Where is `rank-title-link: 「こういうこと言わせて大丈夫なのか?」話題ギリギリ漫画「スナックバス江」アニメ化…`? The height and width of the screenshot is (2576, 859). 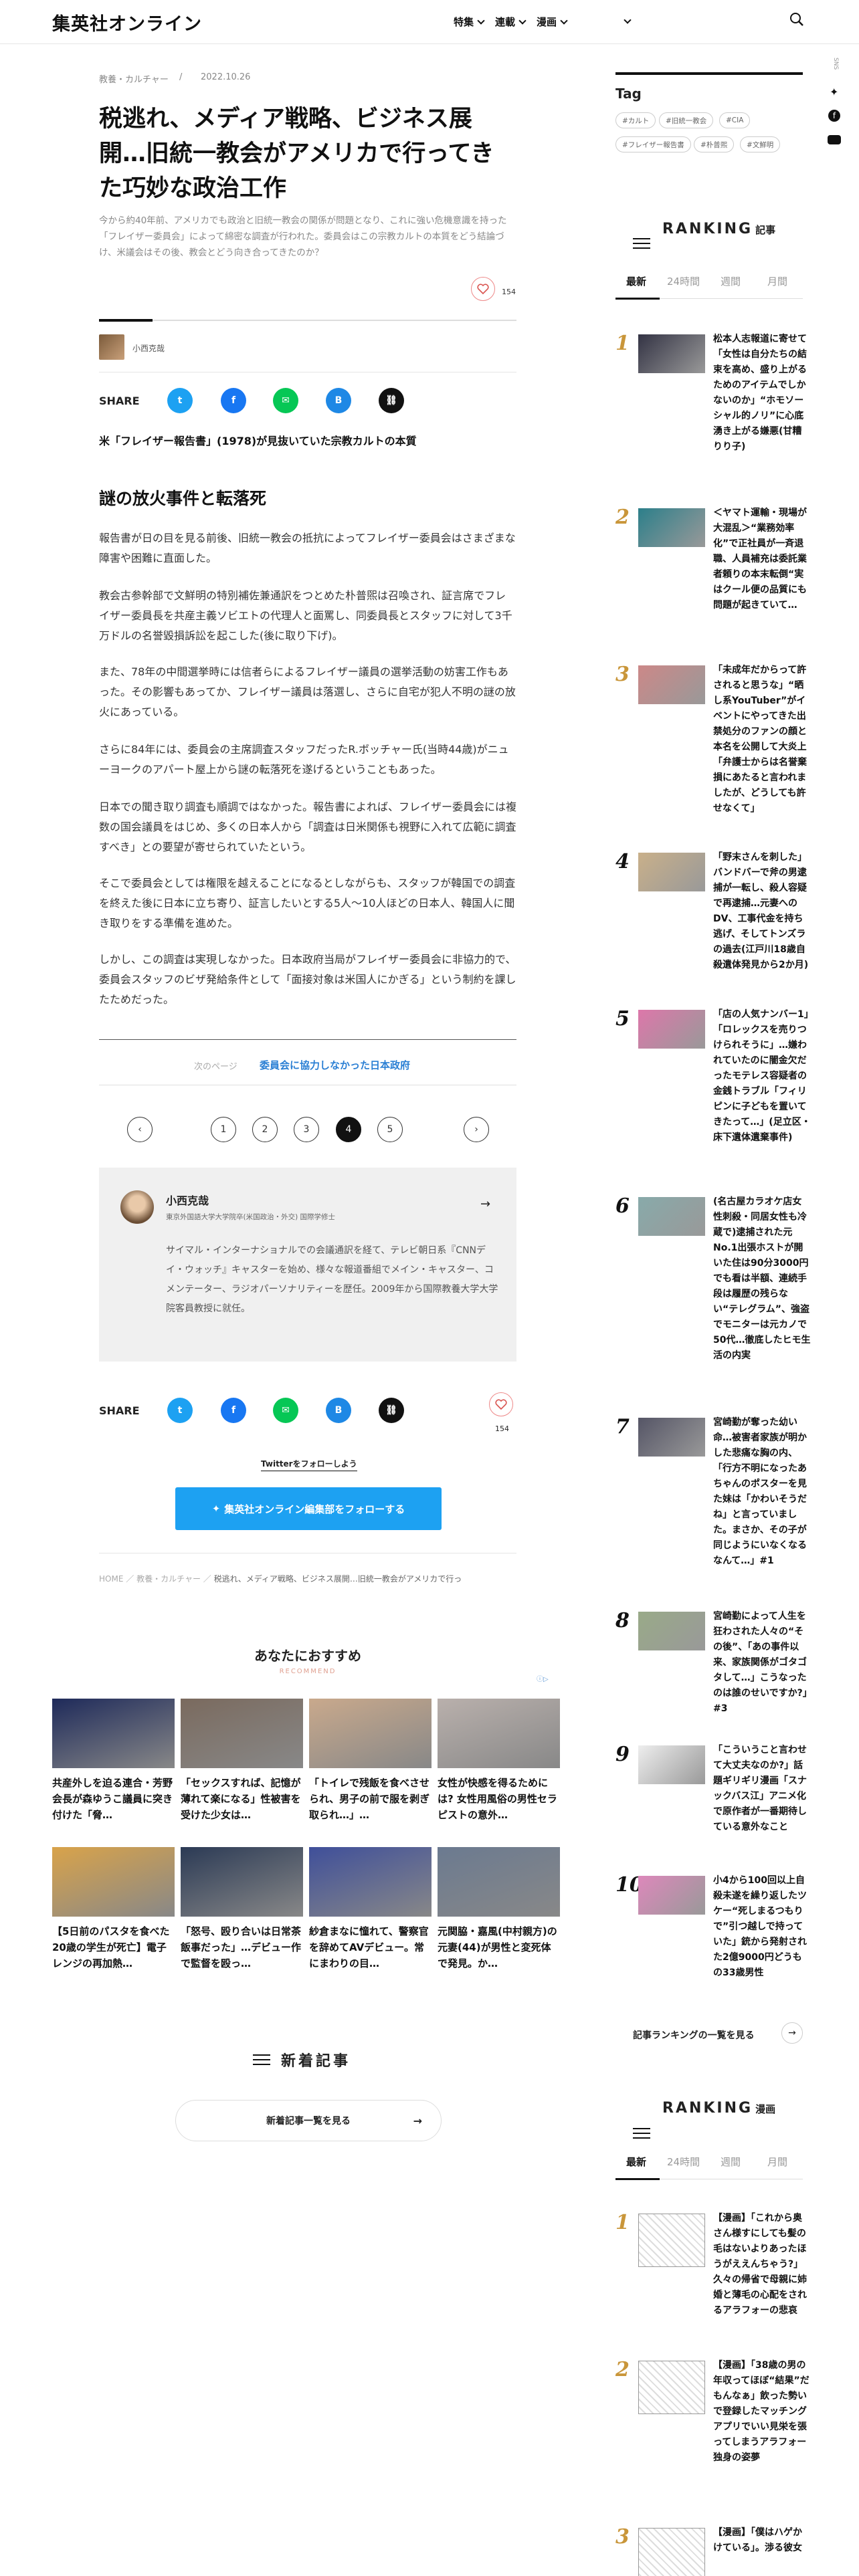 rank-title-link: 「こういうこと言わせて大丈夫なのか?」話題ギリギリ漫画「スナックバス江」アニメ化… is located at coordinates (762, 1789).